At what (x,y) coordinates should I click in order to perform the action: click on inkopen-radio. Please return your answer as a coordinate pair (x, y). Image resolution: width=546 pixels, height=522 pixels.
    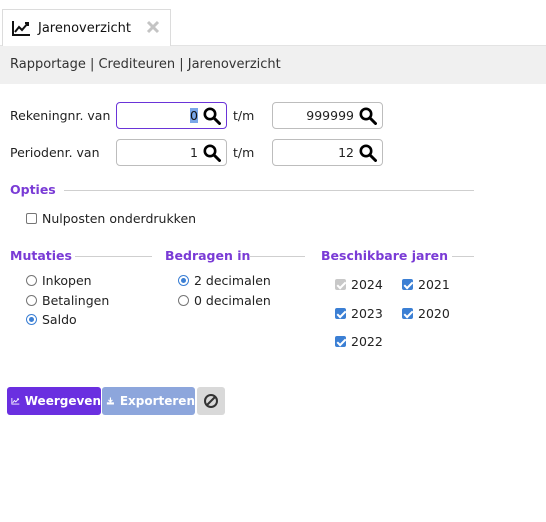
    Looking at the image, I should click on (31, 280).